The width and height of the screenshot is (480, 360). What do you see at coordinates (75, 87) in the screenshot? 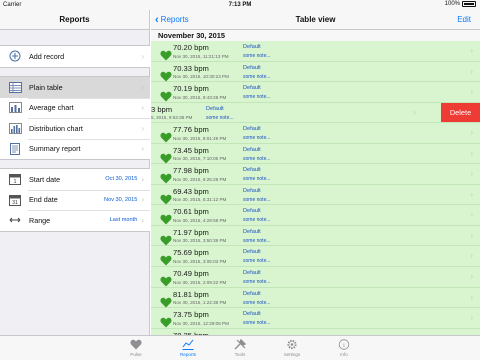
I see `plain-table-row: Plain table ›` at bounding box center [75, 87].